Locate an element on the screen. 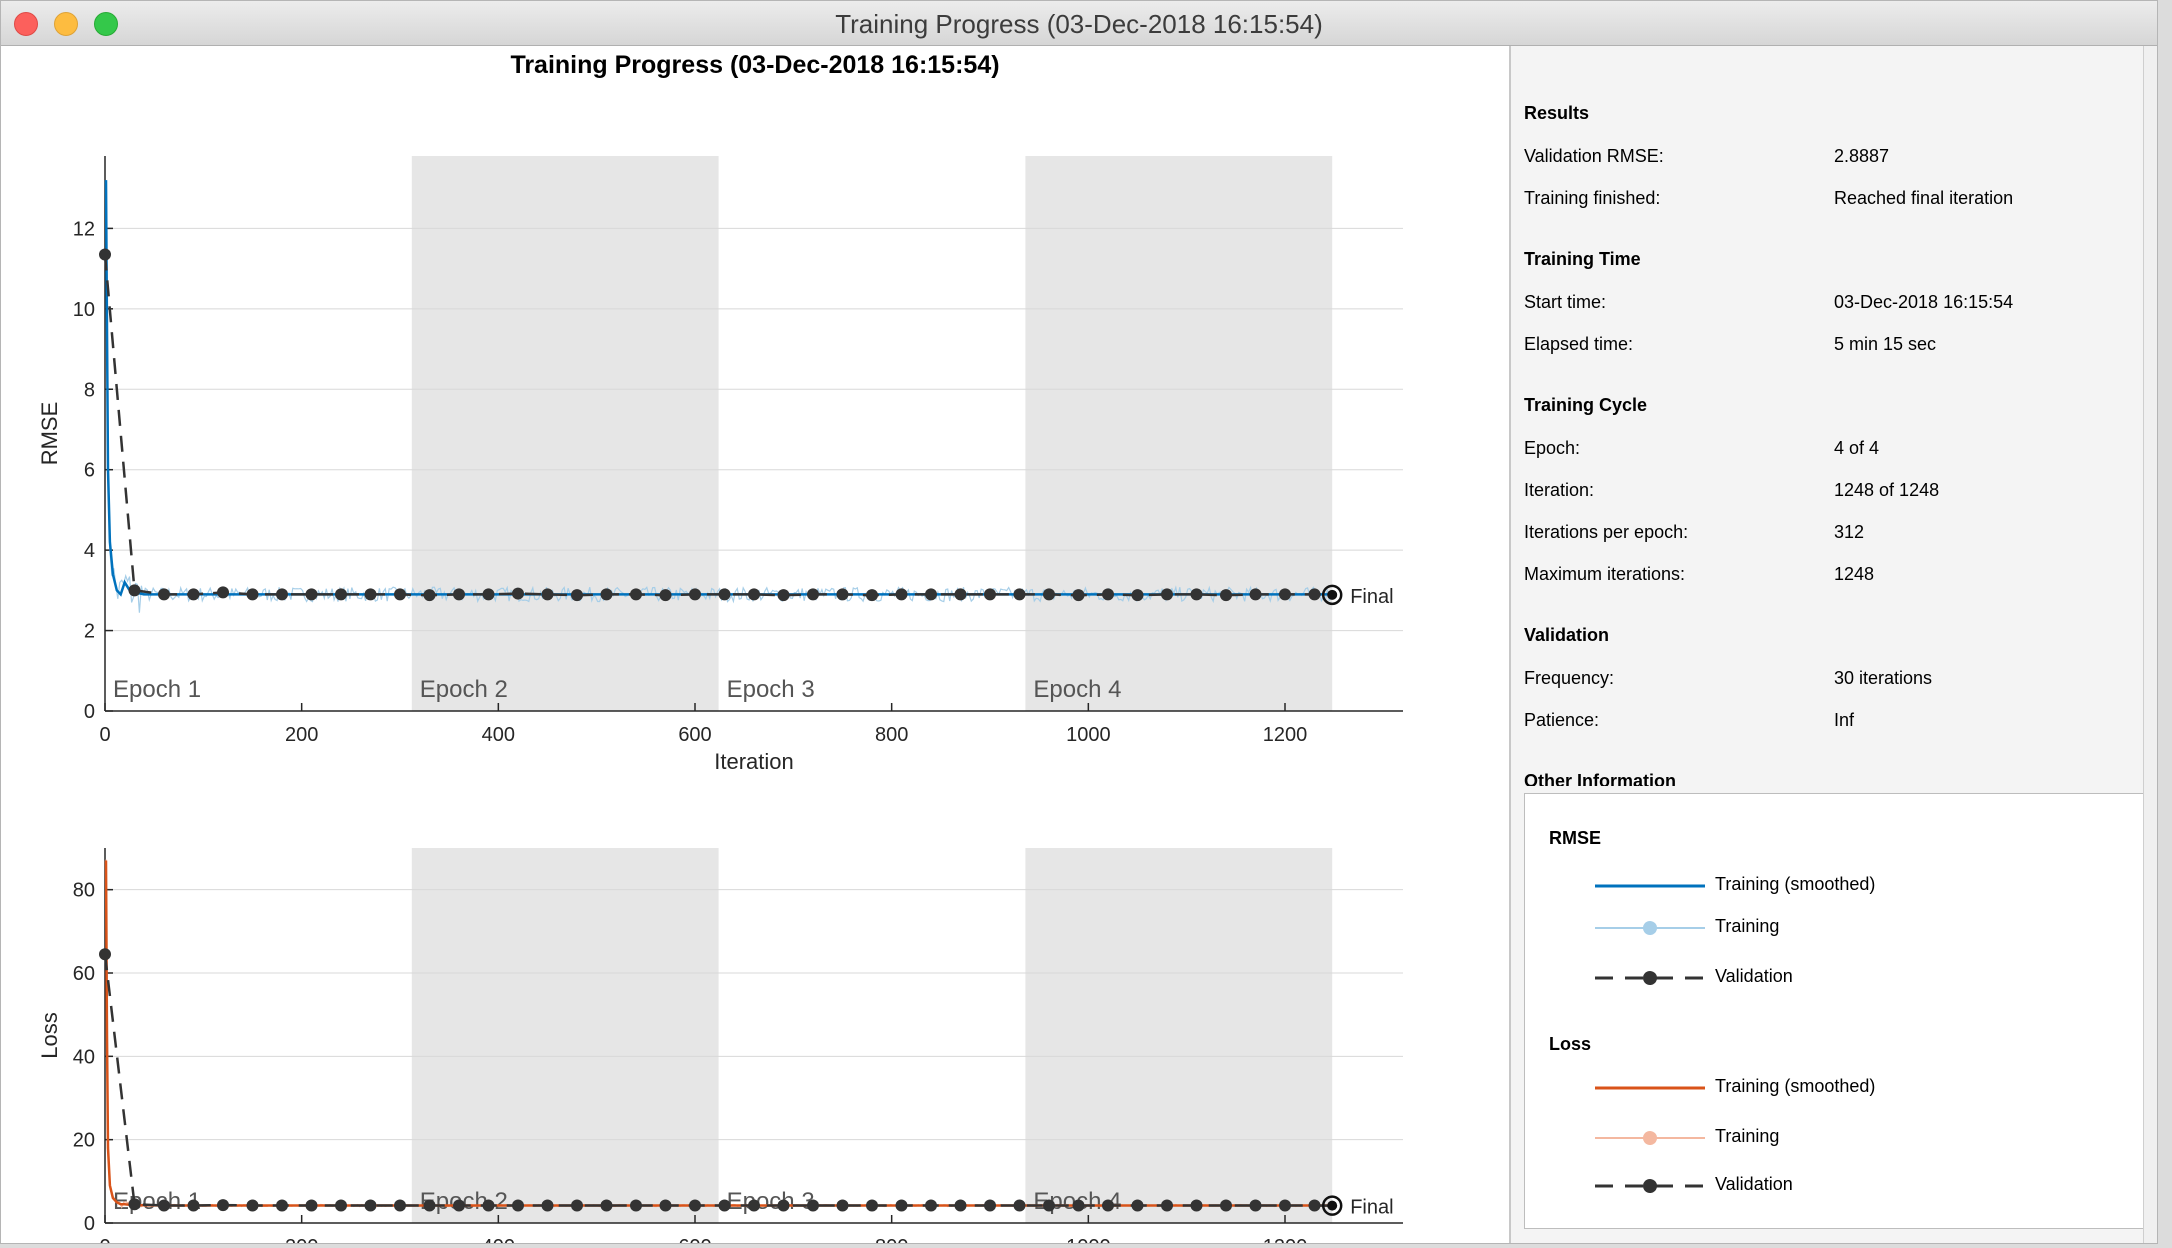  frequency-label: Frequency: is located at coordinates (1569, 678).